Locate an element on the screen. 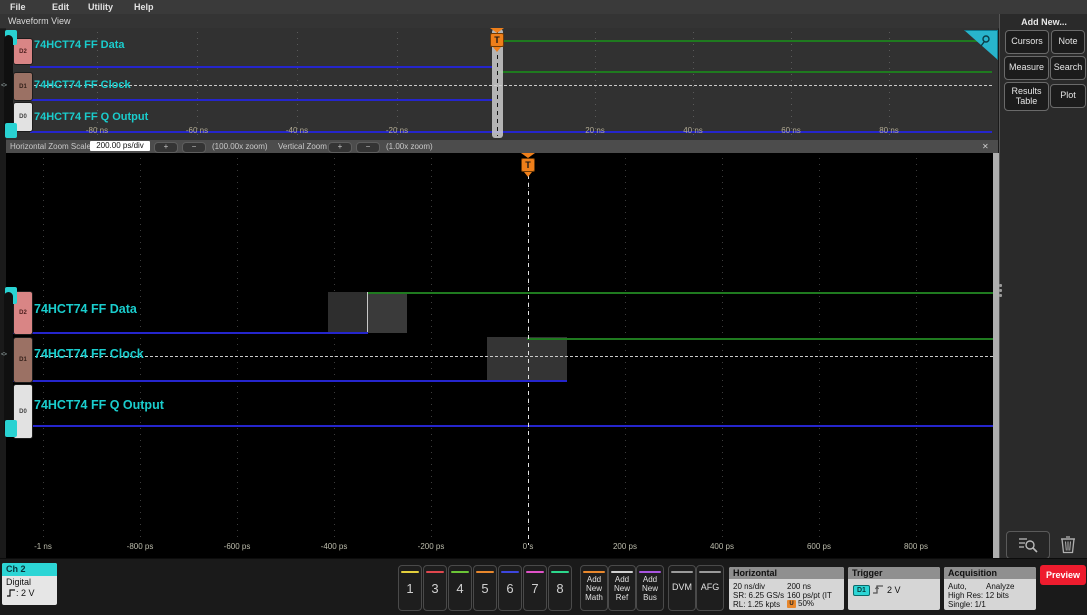 This screenshot has height=615, width=1087. d2-high-segment is located at coordinates (744, 41).